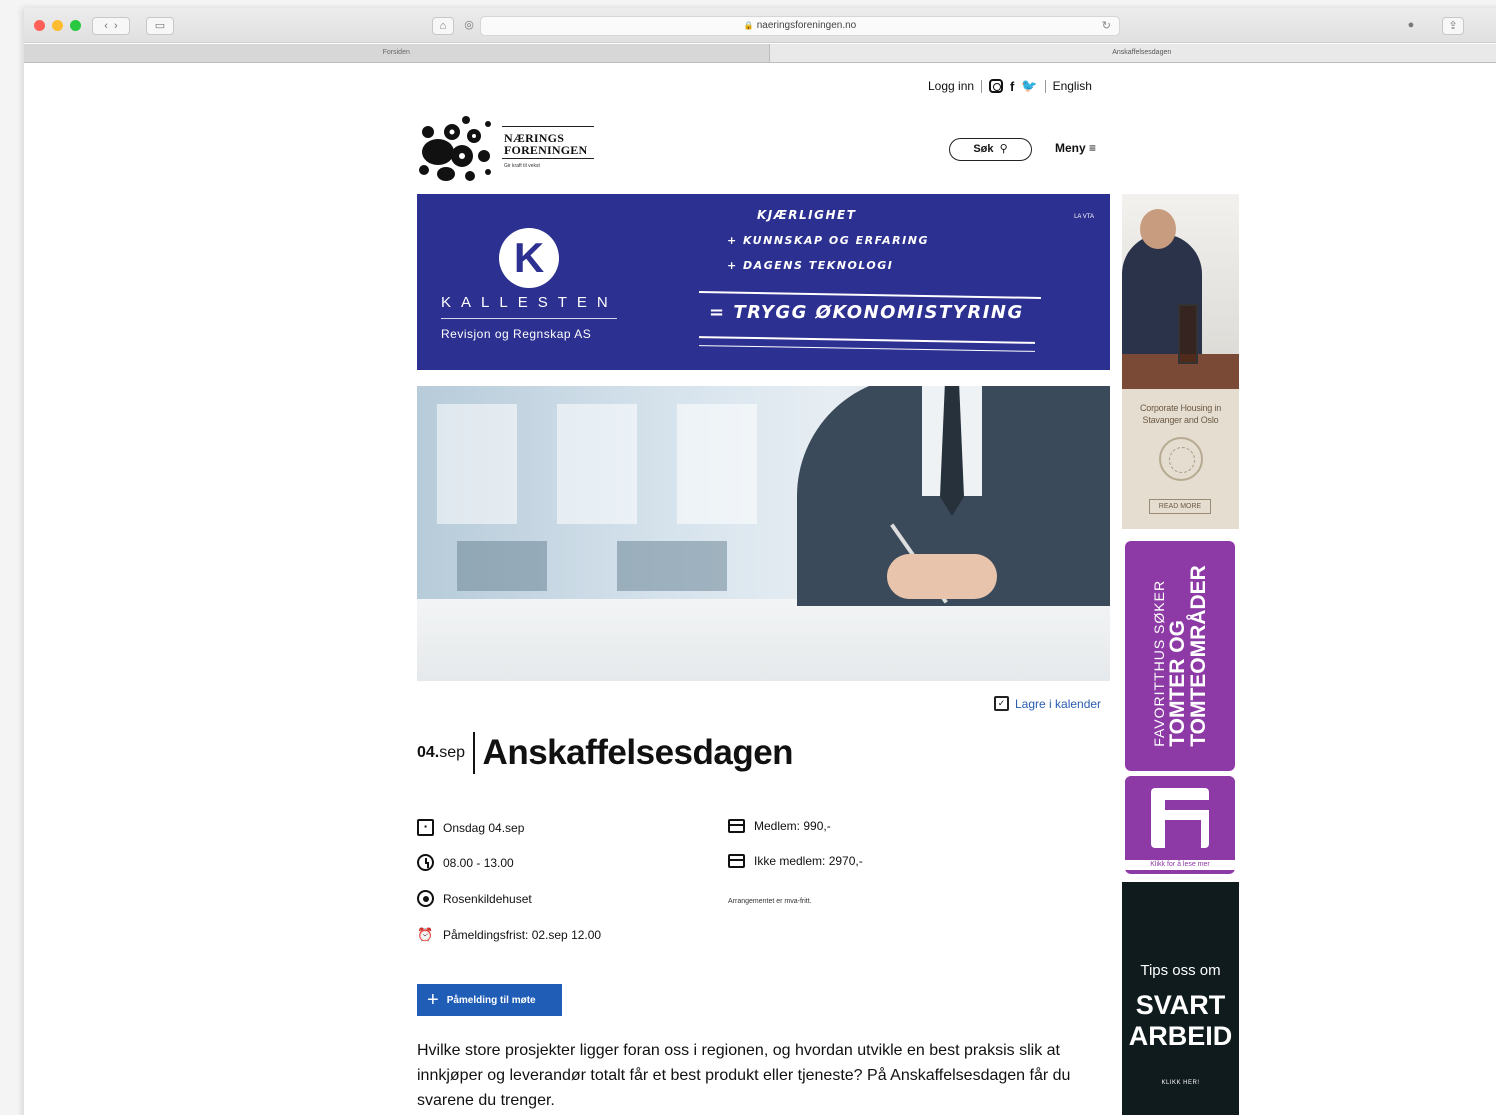 The height and width of the screenshot is (1115, 1496). I want to click on hero-hand, so click(942, 576).